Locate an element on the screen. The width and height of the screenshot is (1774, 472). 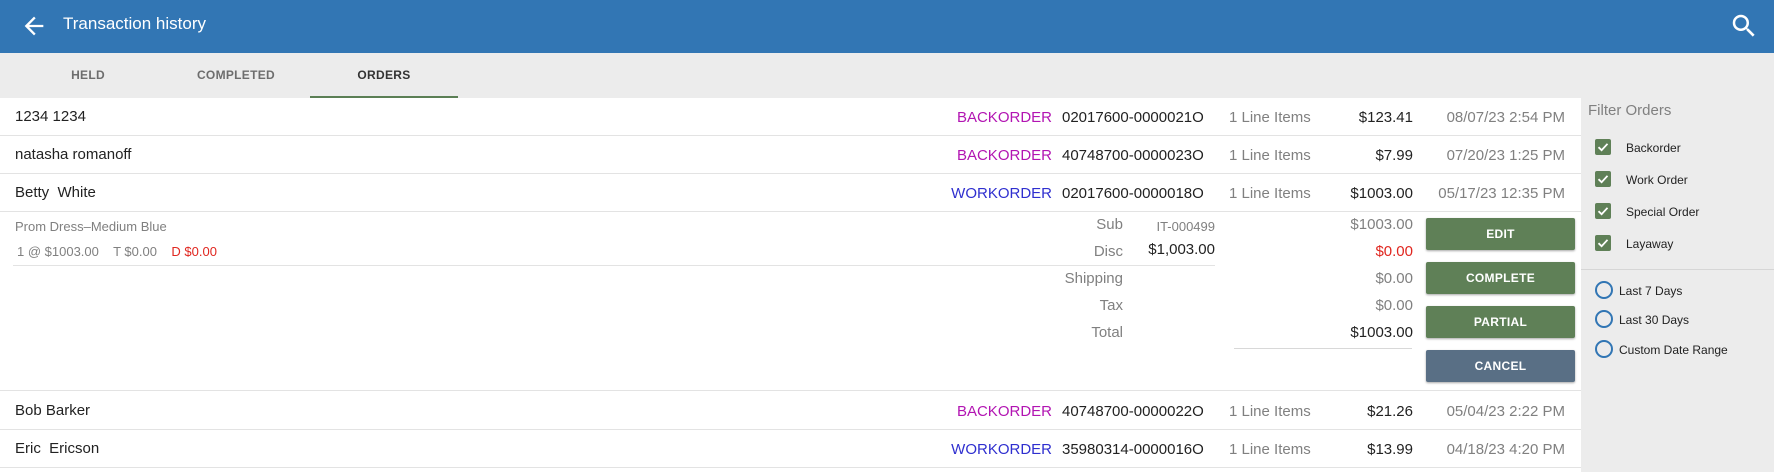
filter-backorder: Backorder is located at coordinates (1677, 148).